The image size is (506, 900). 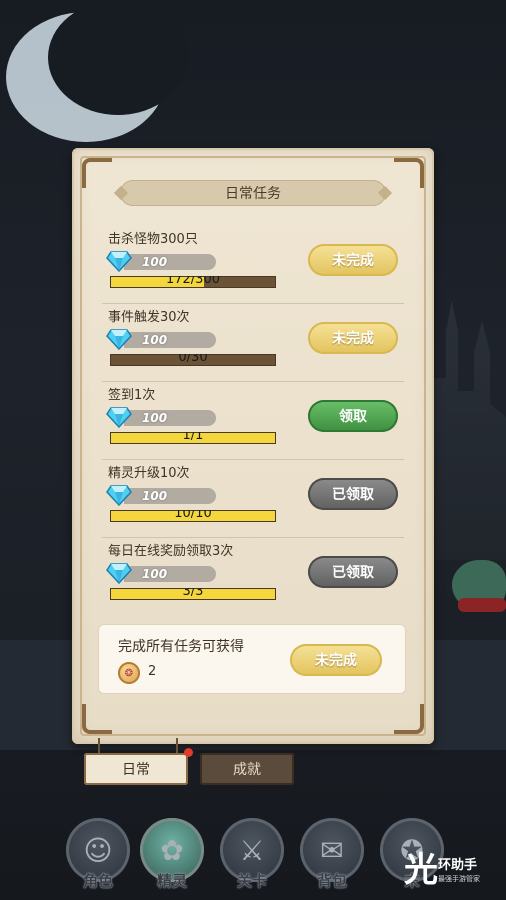 What do you see at coordinates (97, 881) in the screenshot?
I see `nav-label: 角色` at bounding box center [97, 881].